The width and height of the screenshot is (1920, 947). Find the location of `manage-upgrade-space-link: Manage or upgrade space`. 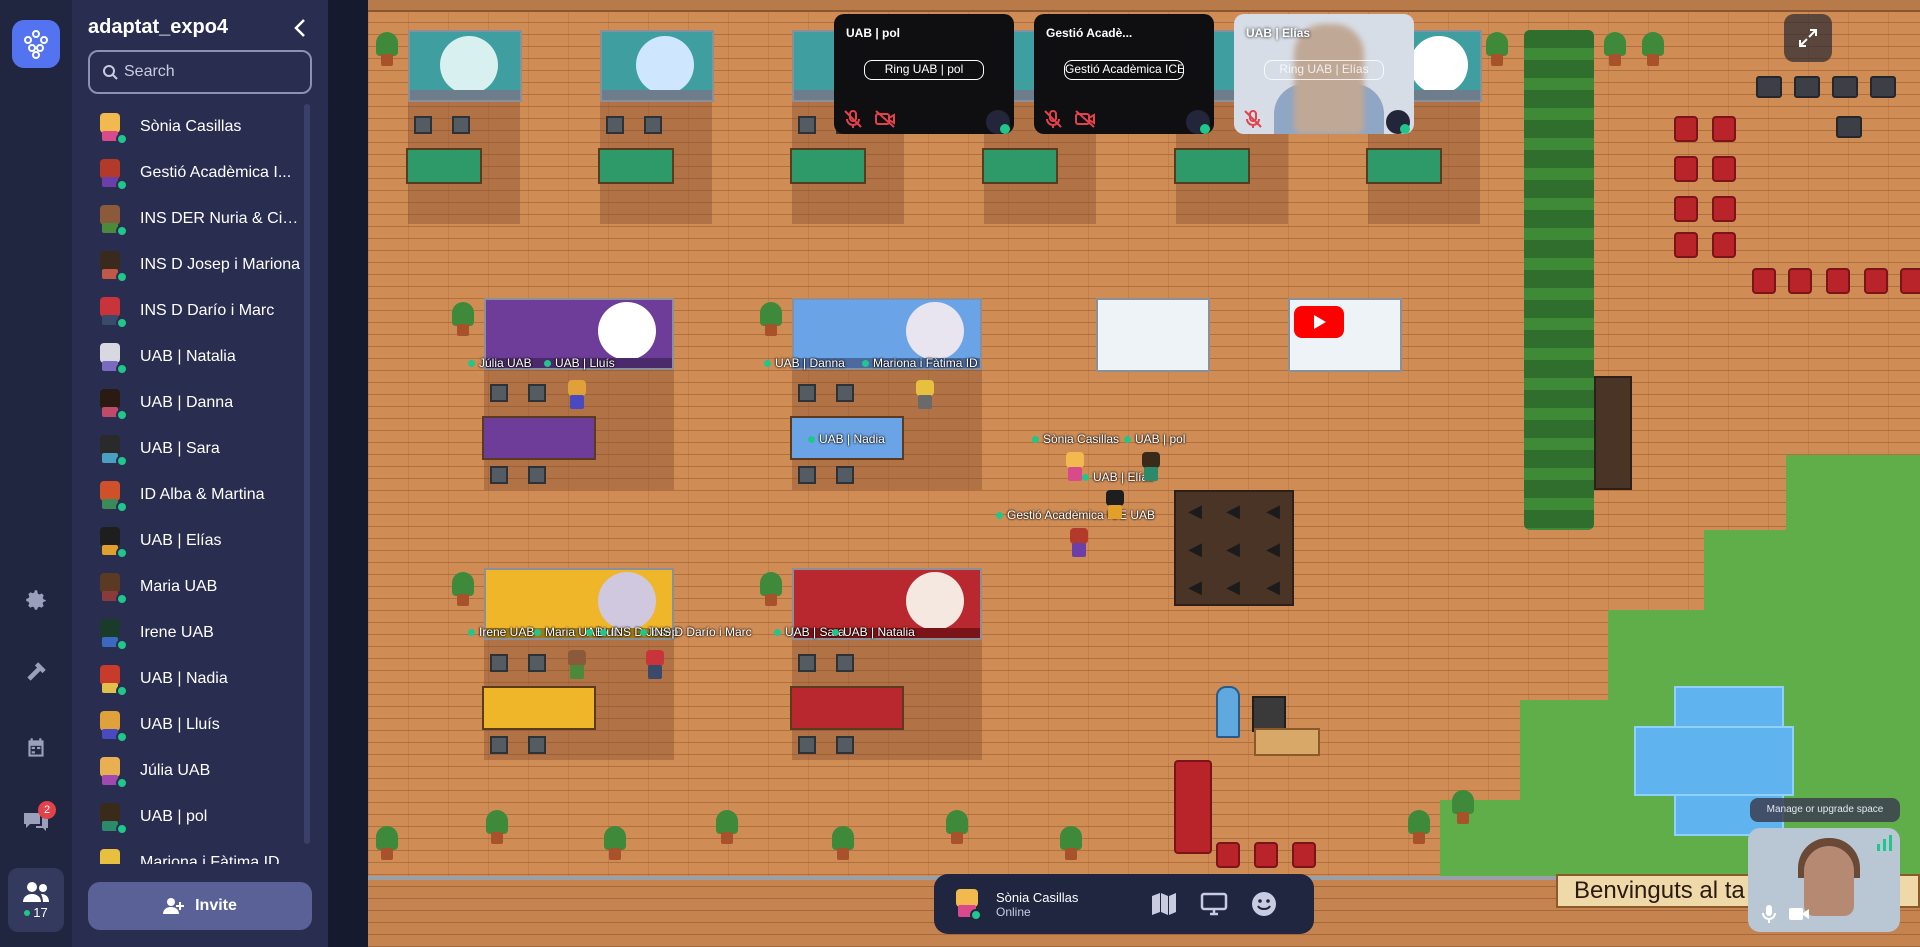

manage-upgrade-space-link: Manage or upgrade space is located at coordinates (1825, 810).